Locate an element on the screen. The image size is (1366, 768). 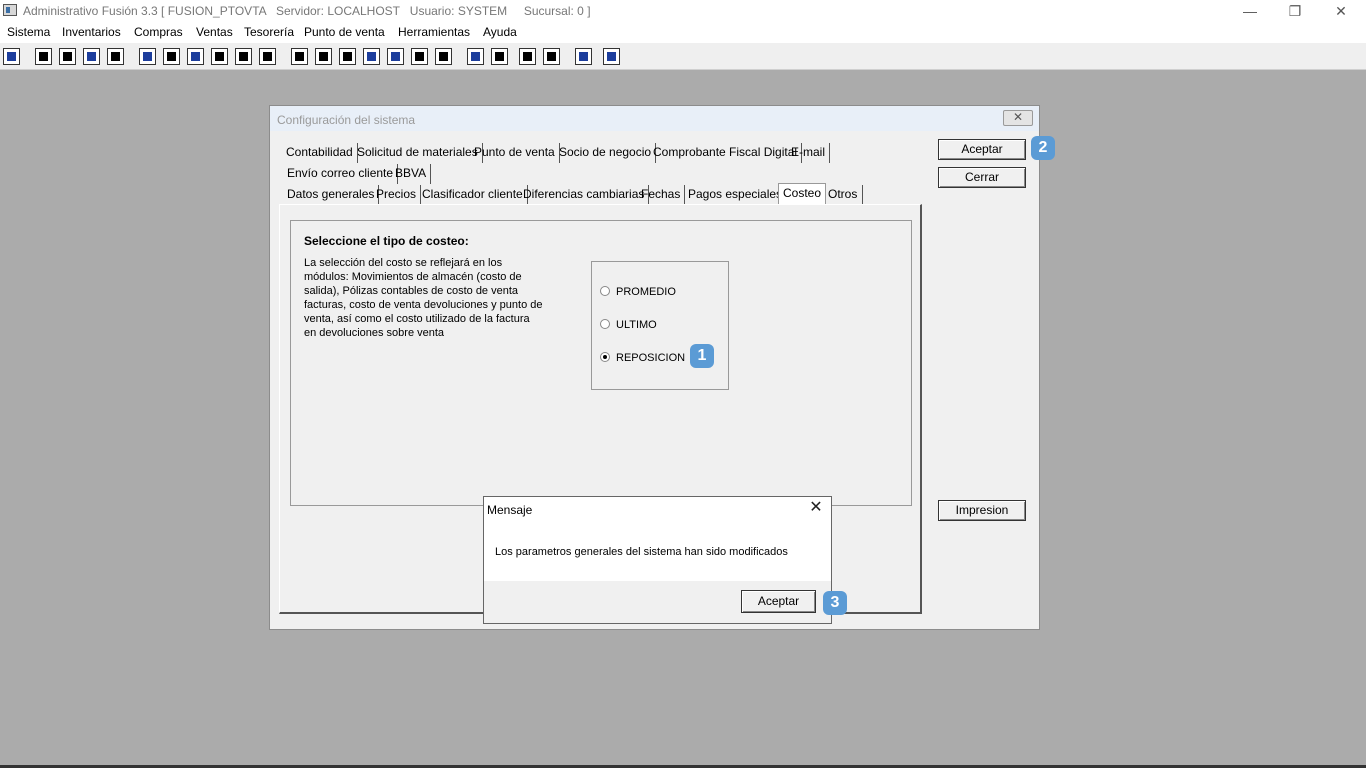
import-icon is located at coordinates (195, 56).